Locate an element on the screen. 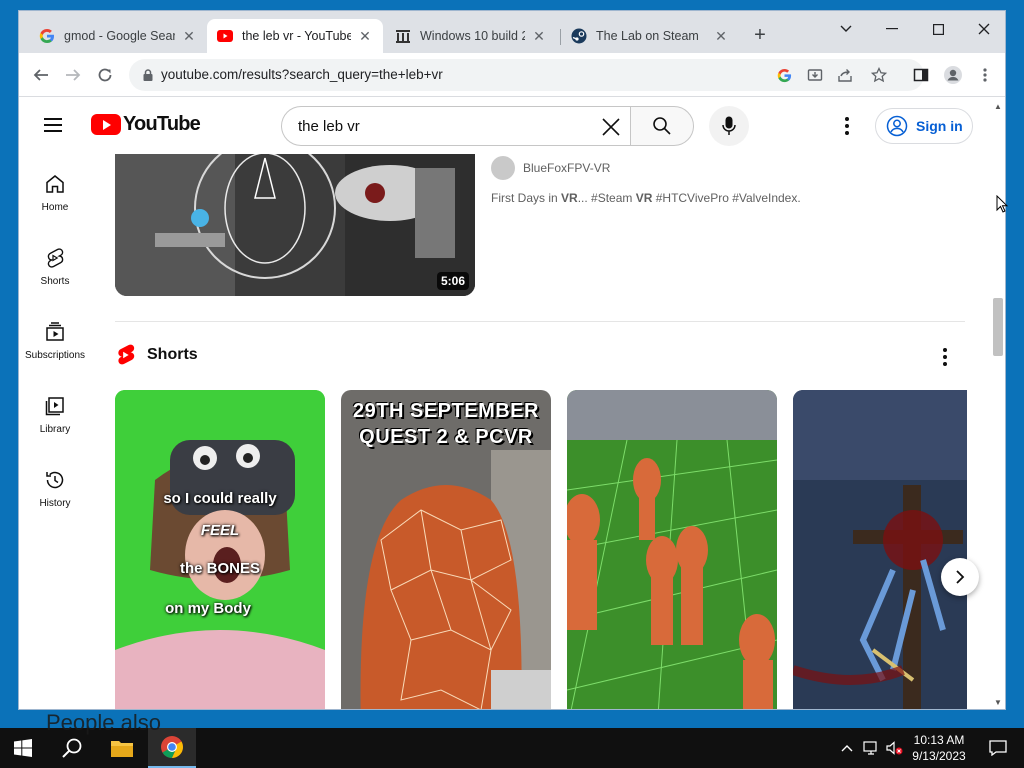 The width and height of the screenshot is (1024, 768). short-title-overlay: 29TH SEPTEMBER QUEST 2 & PCVR is located at coordinates (446, 424).